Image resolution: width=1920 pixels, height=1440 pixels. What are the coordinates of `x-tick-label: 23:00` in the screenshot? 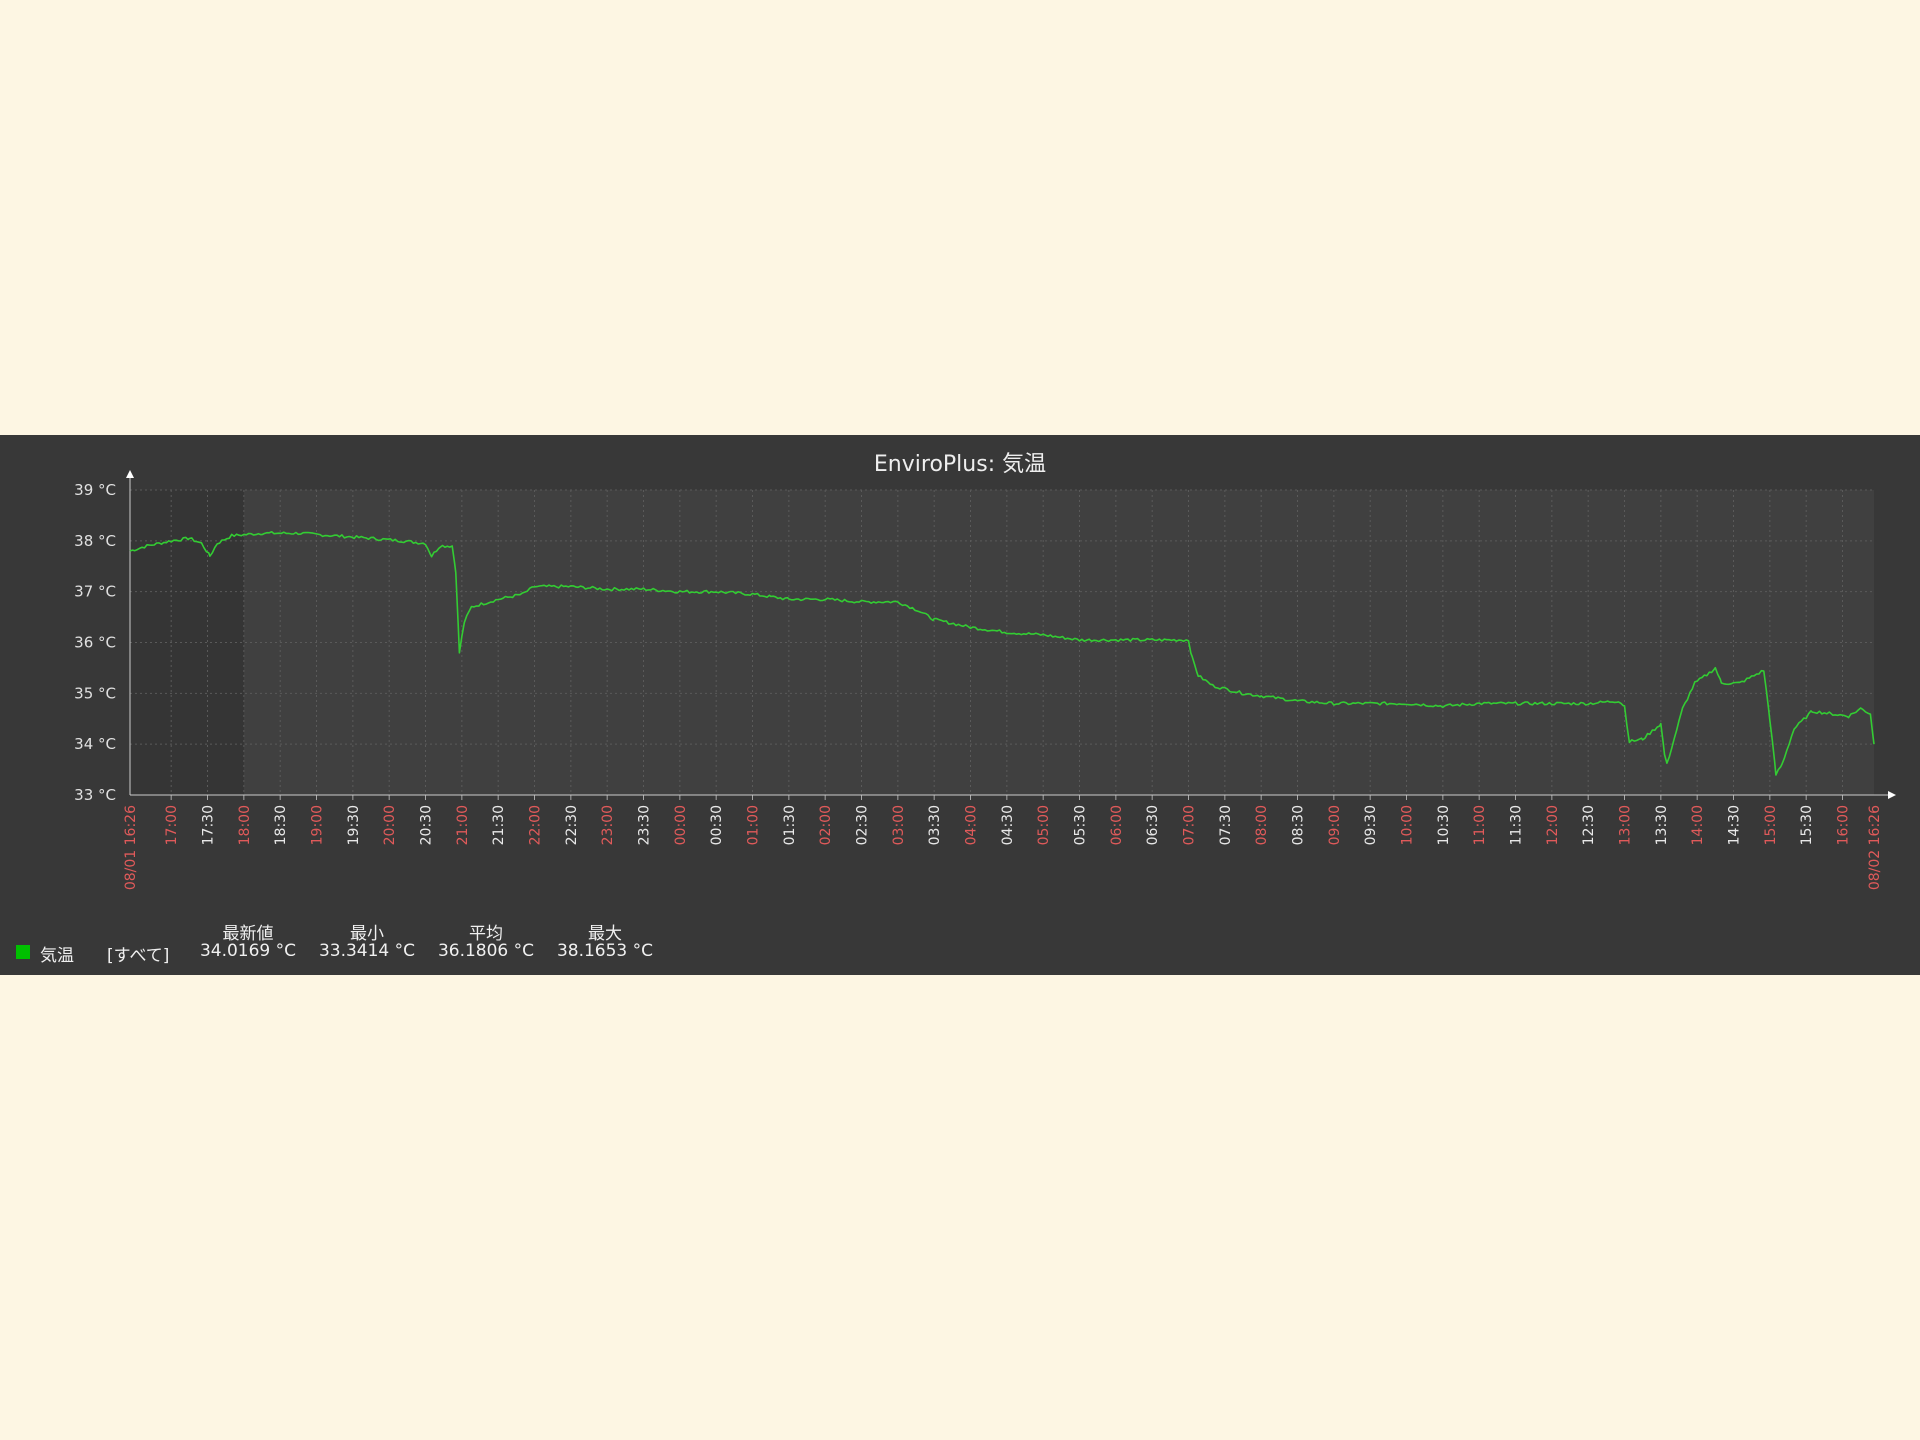 It's located at (608, 825).